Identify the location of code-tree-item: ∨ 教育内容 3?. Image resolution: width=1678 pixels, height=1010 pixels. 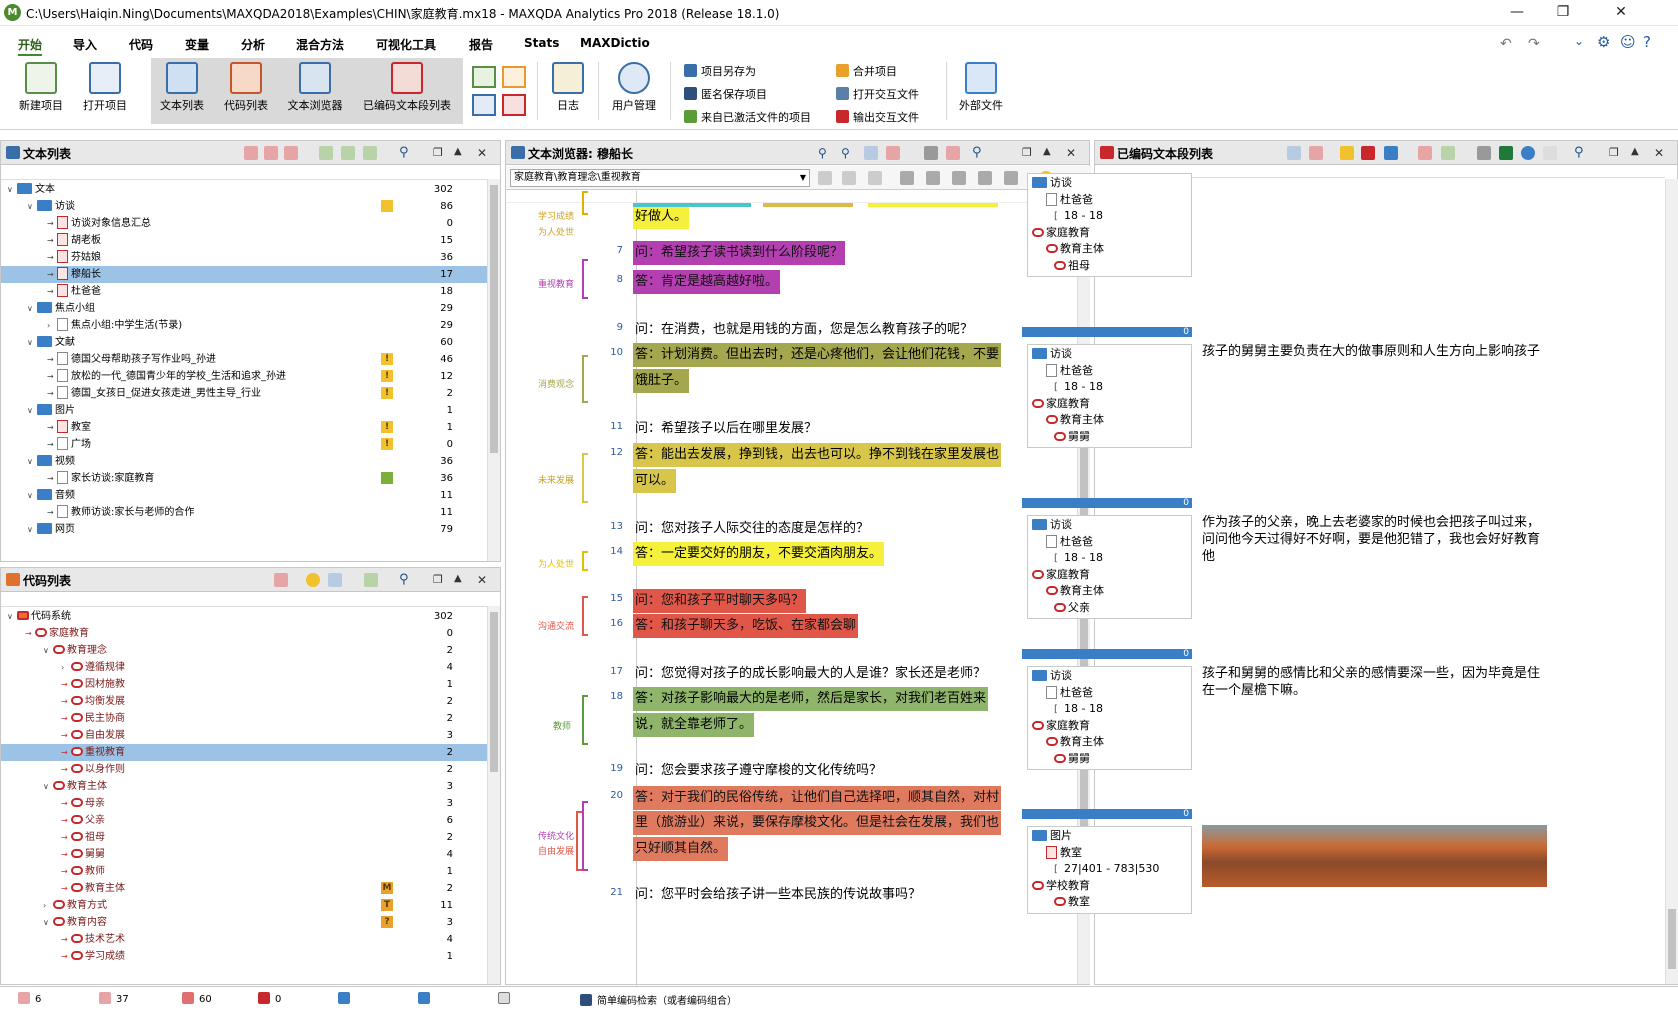
(244, 922).